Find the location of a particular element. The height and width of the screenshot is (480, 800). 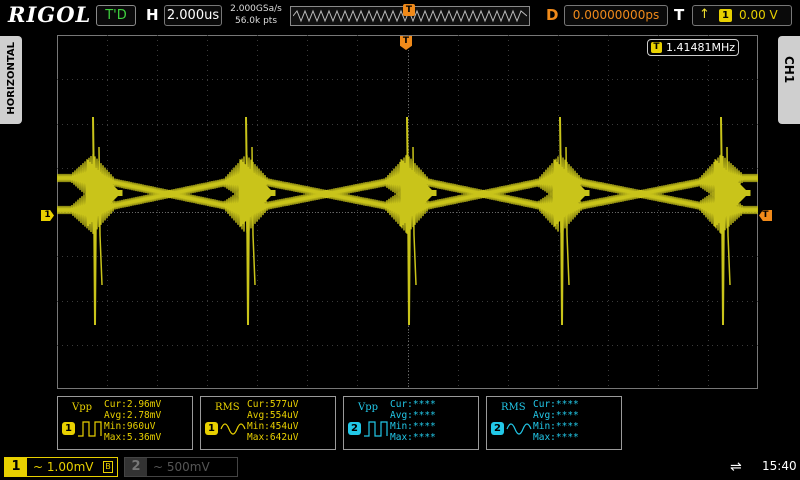

frequency-value: 1.41481MHz is located at coordinates (701, 47).